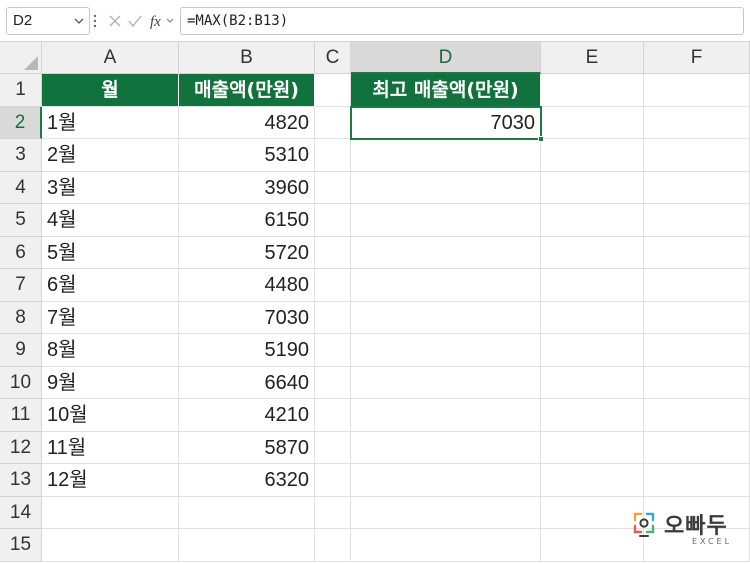 This screenshot has width=750, height=564. I want to click on row-header-12: 12, so click(21, 447).